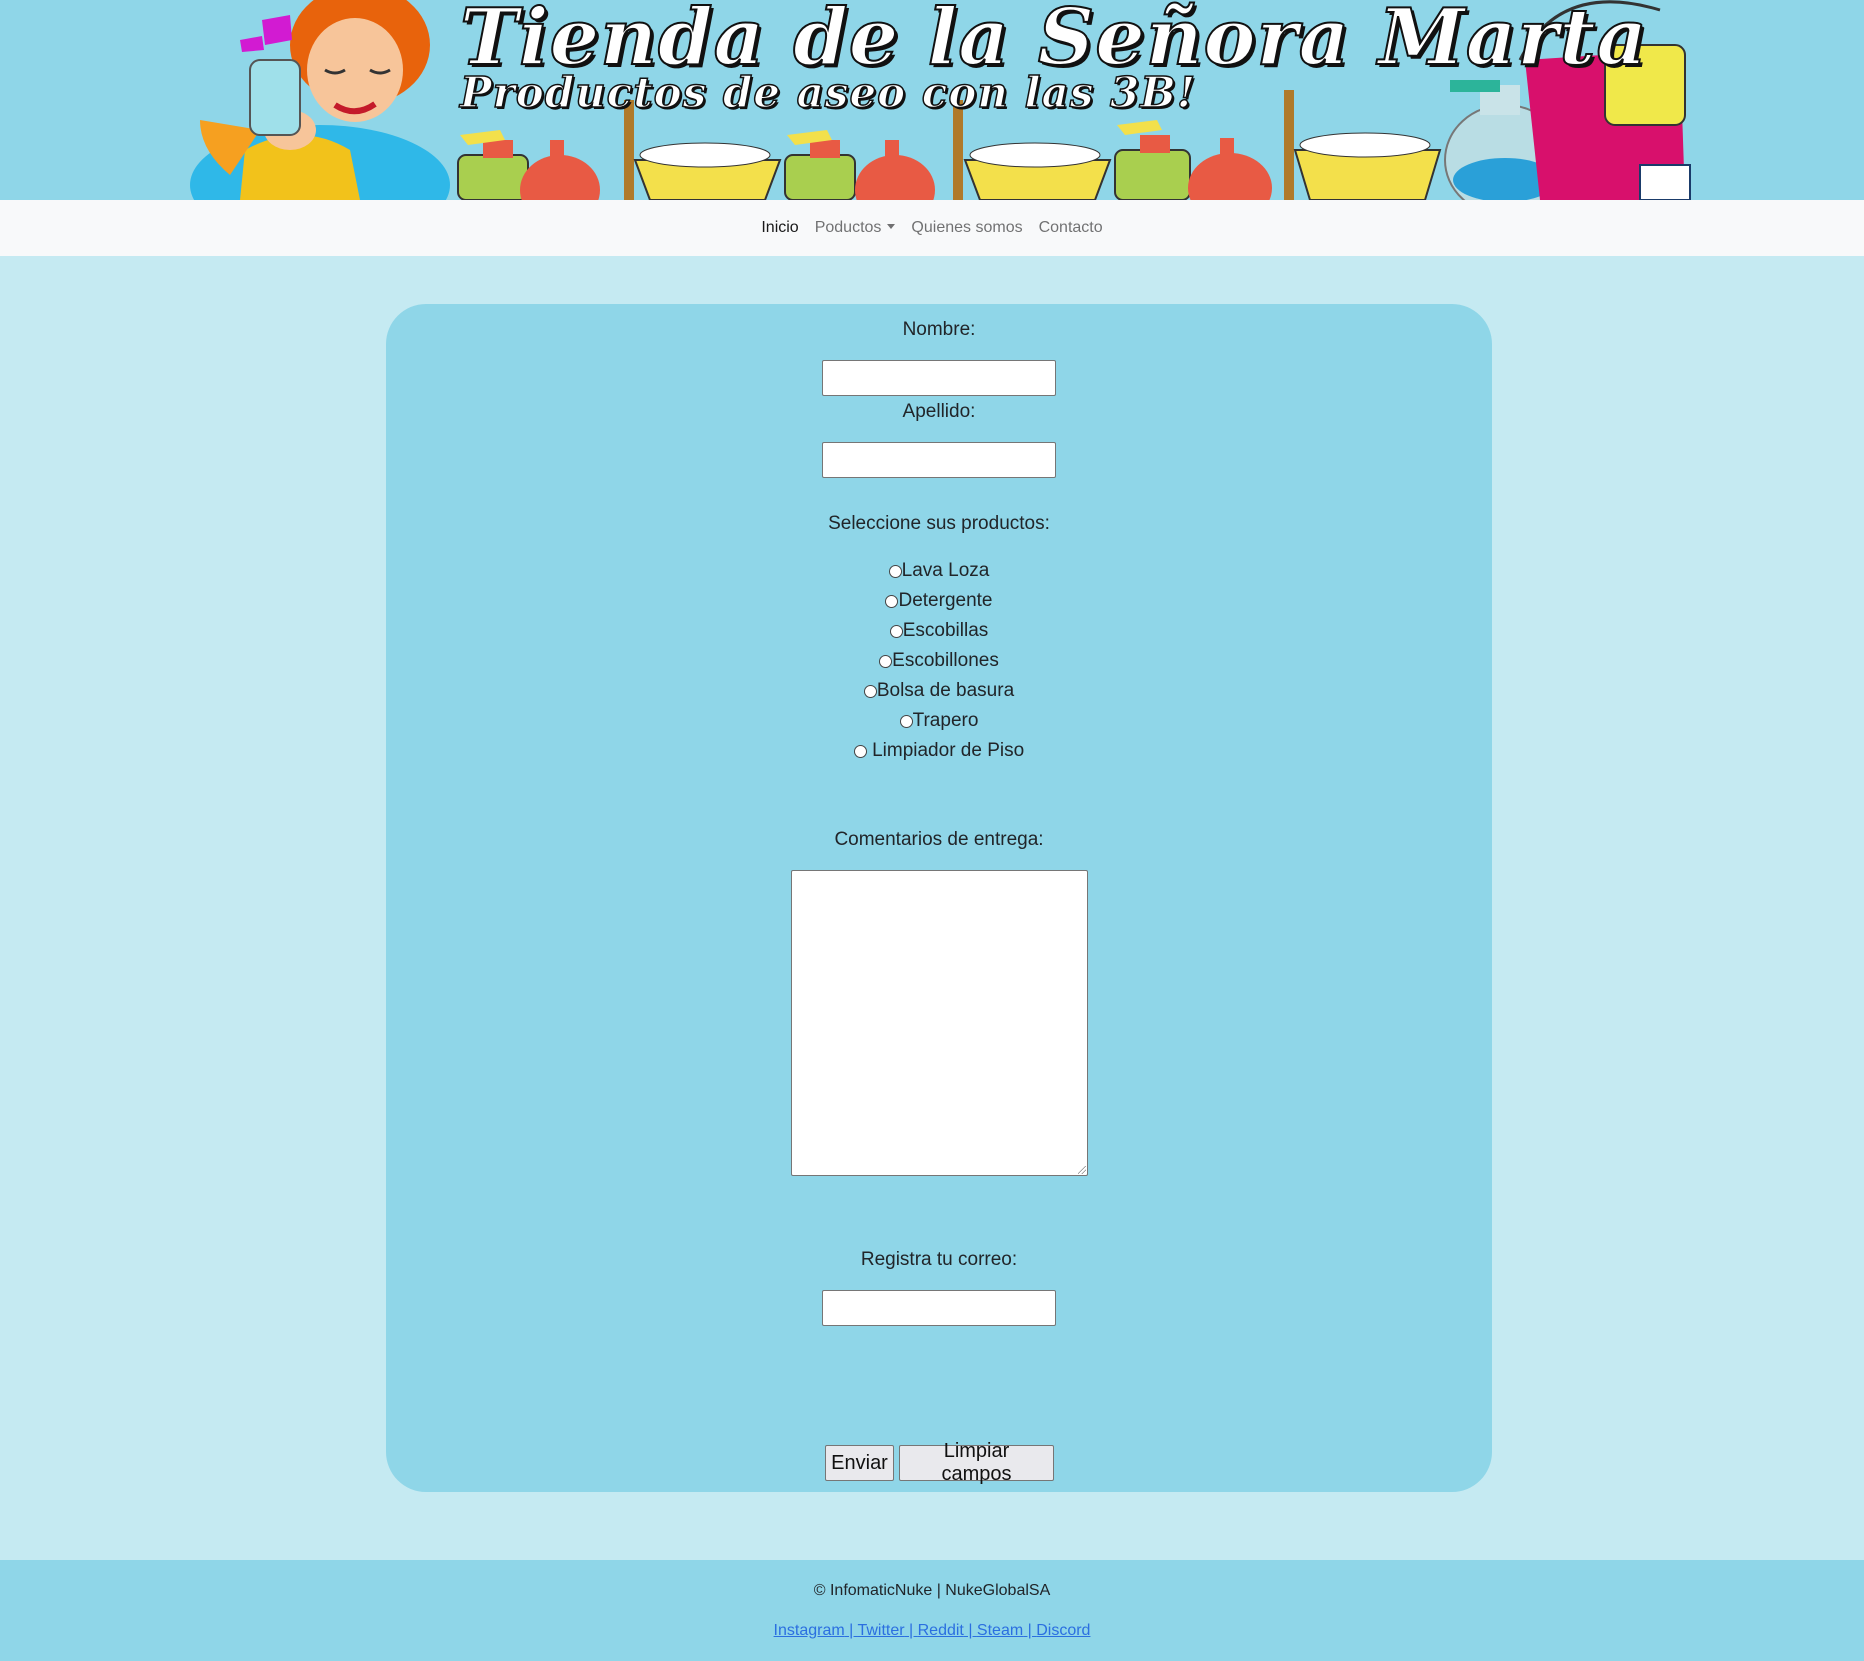 This screenshot has height=1661, width=1864. Describe the element at coordinates (945, 600) in the screenshot. I see `product-option-label: Detergente` at that location.